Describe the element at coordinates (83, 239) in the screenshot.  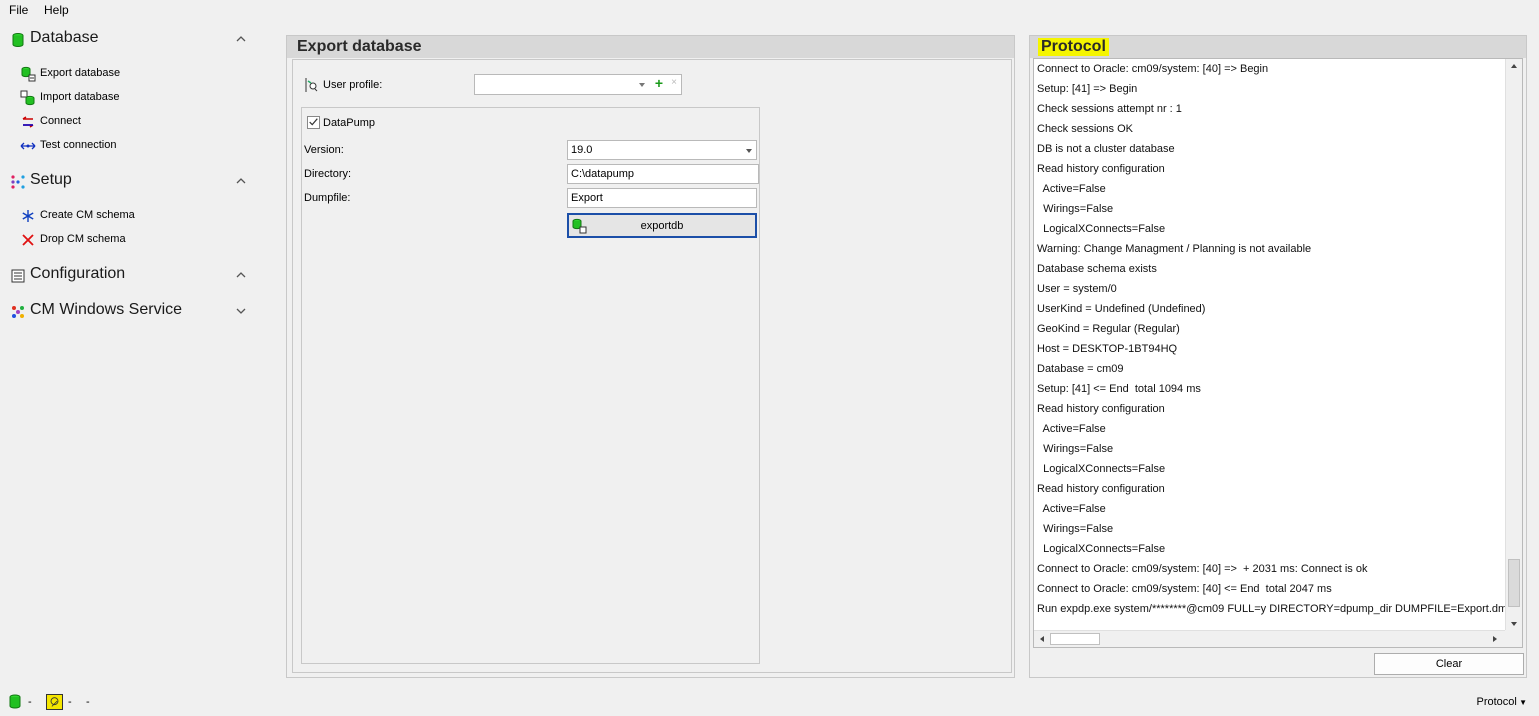
I see `sidebar-item-label: Drop CM schema` at that location.